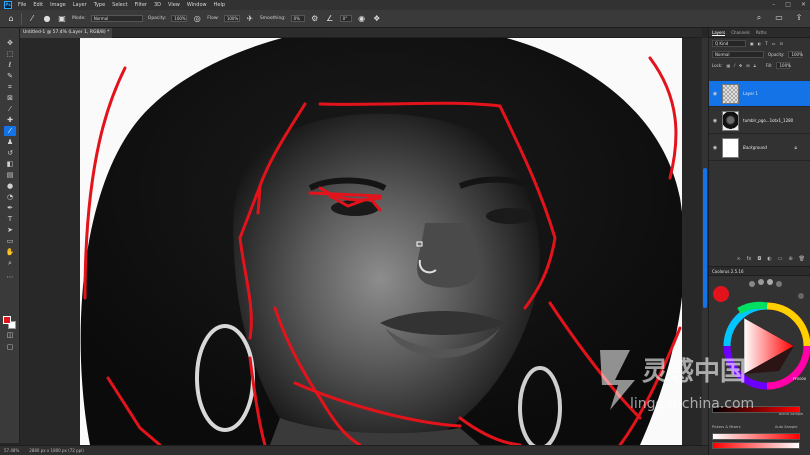 The image size is (810, 455). Describe the element at coordinates (10, 230) in the screenshot. I see `path-select-tool-icon: ➤` at that location.